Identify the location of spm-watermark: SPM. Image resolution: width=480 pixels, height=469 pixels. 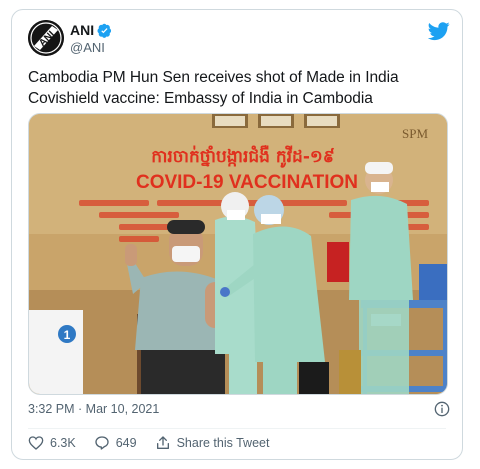
(415, 133).